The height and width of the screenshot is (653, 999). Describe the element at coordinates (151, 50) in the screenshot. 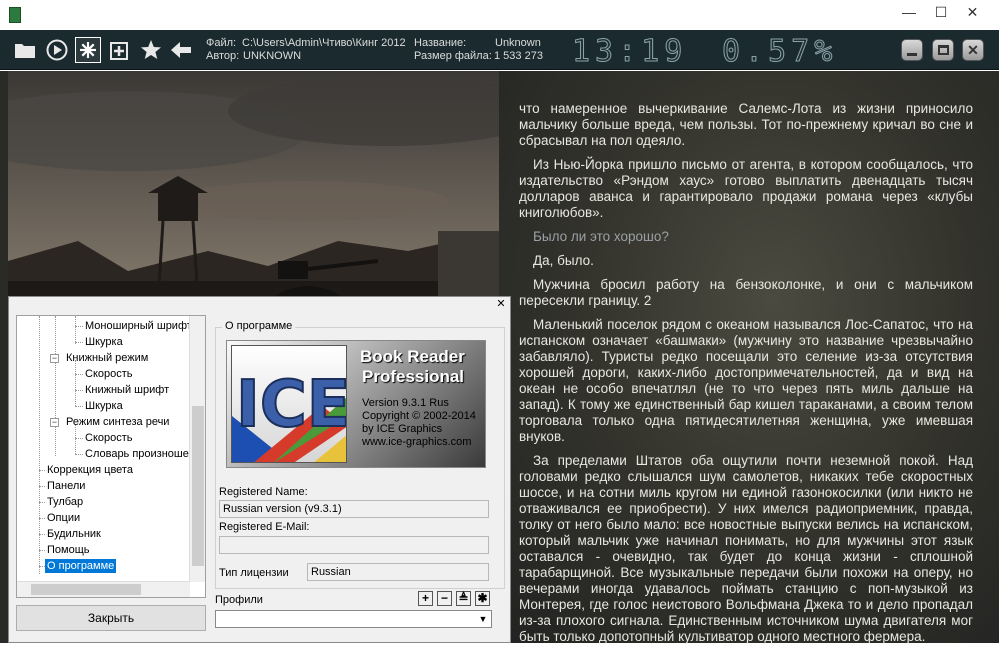

I see `star-icon` at that location.